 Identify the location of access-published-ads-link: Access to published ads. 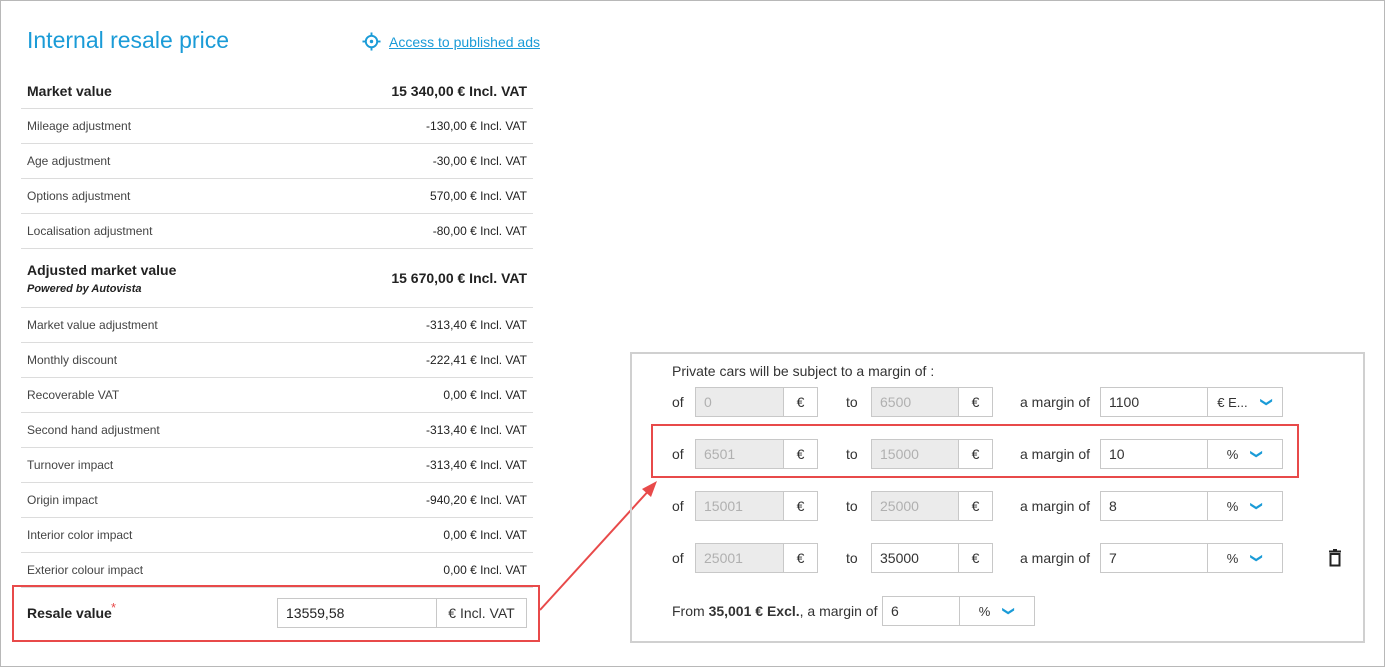
(451, 41).